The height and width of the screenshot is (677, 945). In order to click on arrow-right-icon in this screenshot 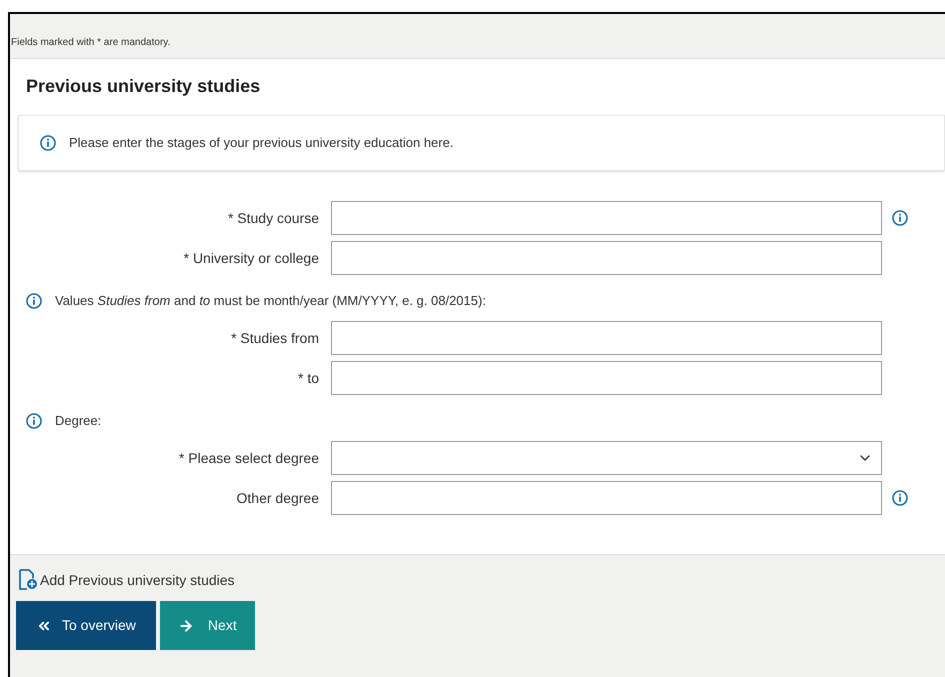, I will do `click(186, 626)`.